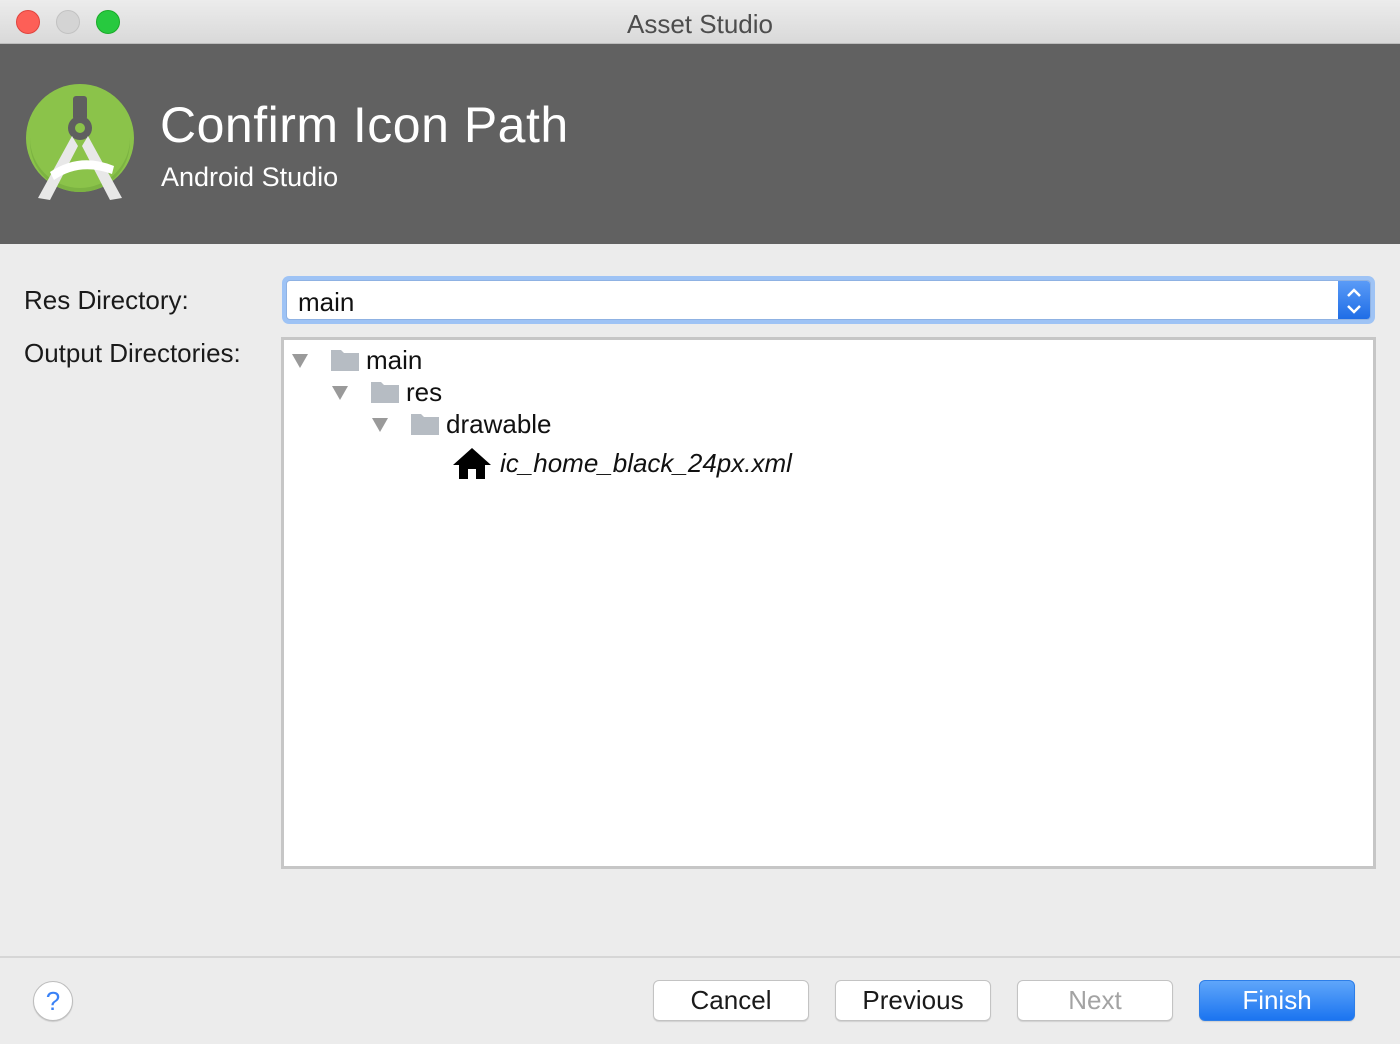  Describe the element at coordinates (132, 353) in the screenshot. I see `output-directories-label: Output Directories:` at that location.